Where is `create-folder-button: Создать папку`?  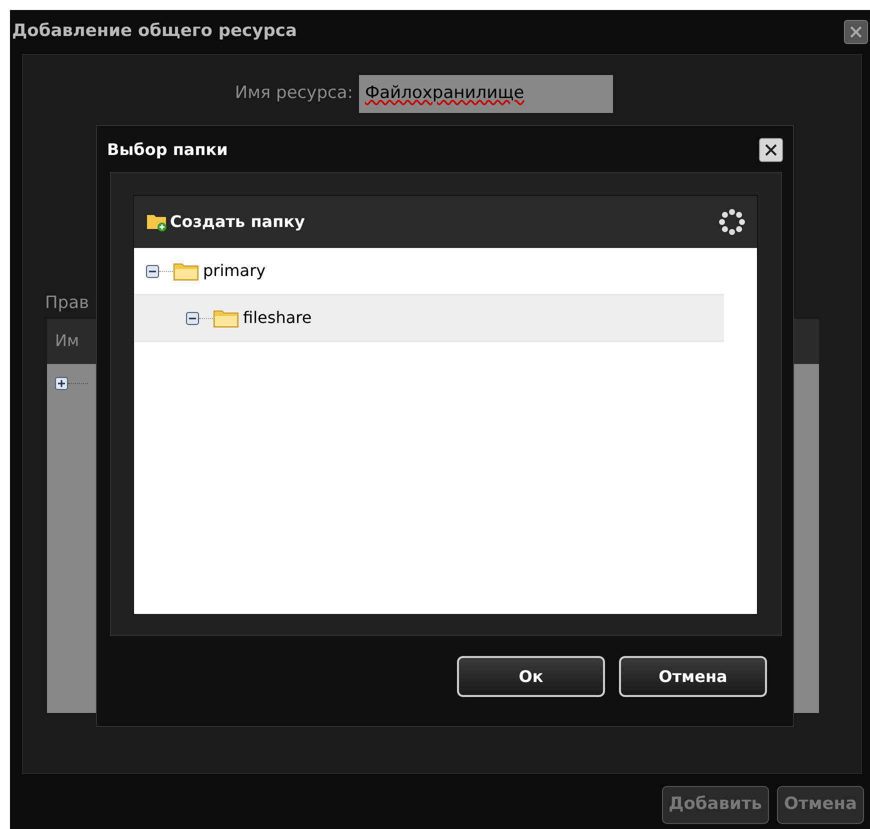 create-folder-button: Создать папку is located at coordinates (225, 222).